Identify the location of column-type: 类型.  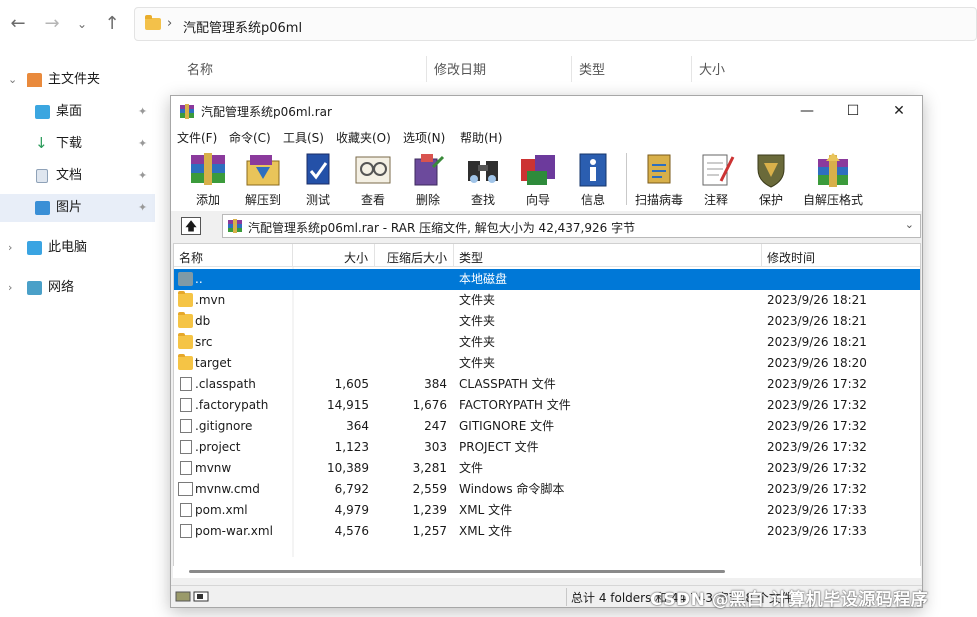
(592, 68).